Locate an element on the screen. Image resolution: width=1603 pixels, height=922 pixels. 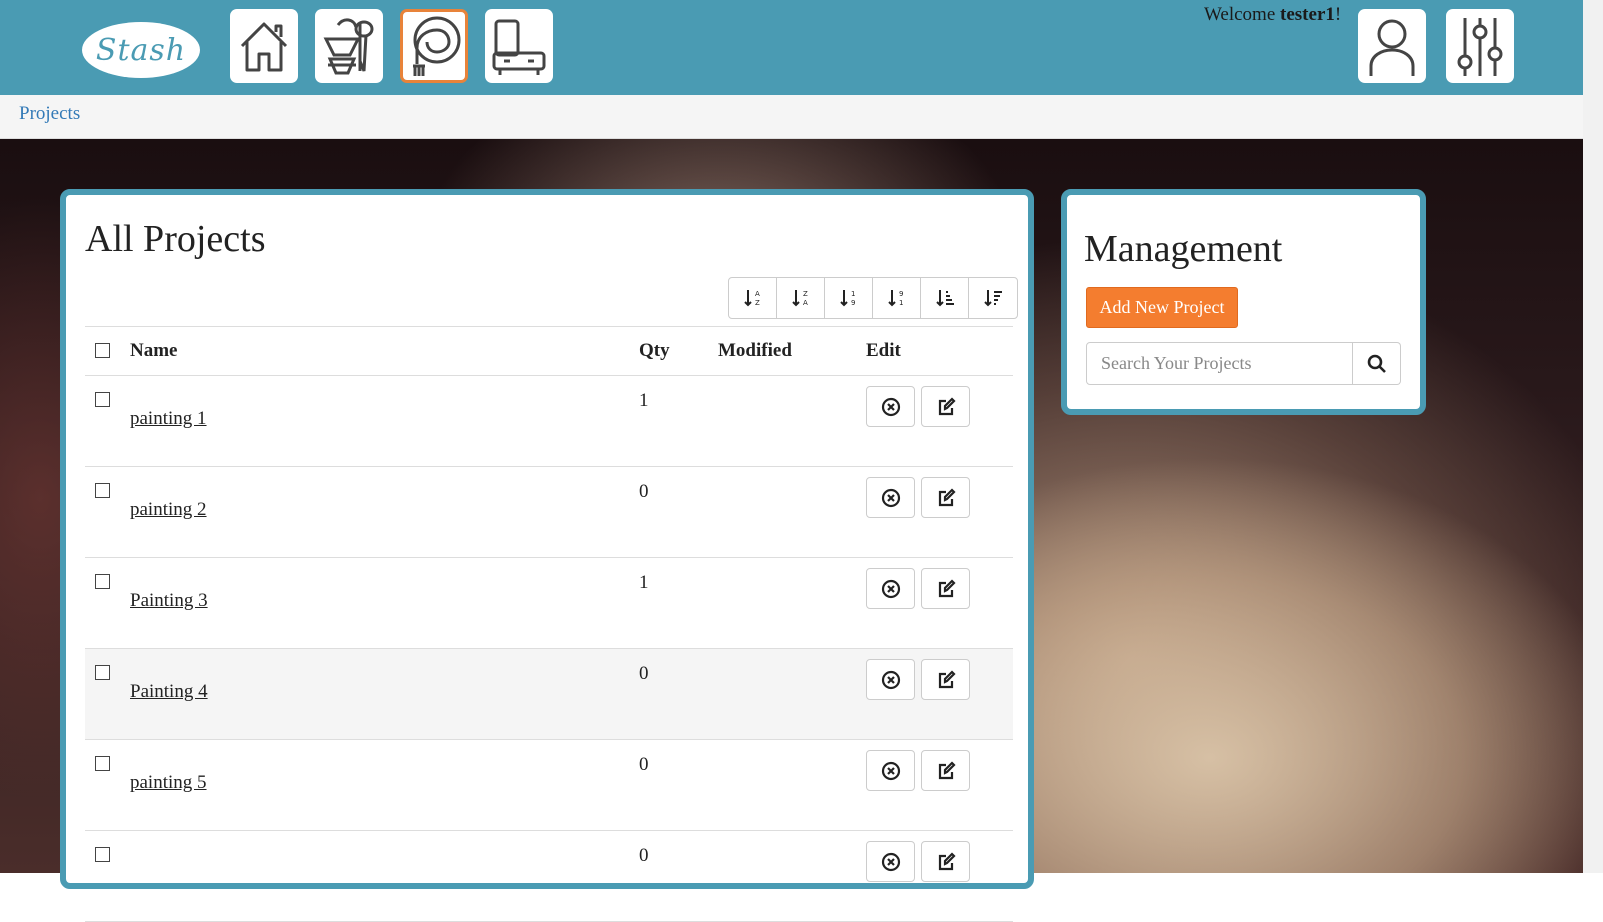
sort-amount-desc-icon is located at coordinates (993, 298).